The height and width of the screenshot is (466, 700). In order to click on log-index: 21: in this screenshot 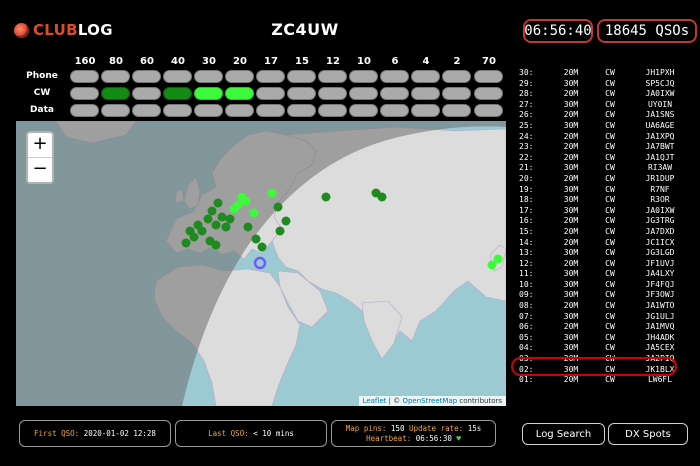, I will do `click(526, 168)`.